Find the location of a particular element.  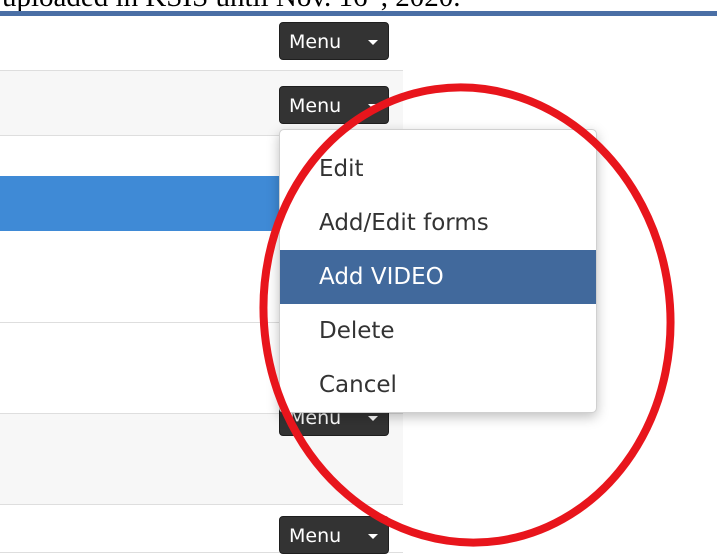

row-menu-button-open: Menu is located at coordinates (334, 105).